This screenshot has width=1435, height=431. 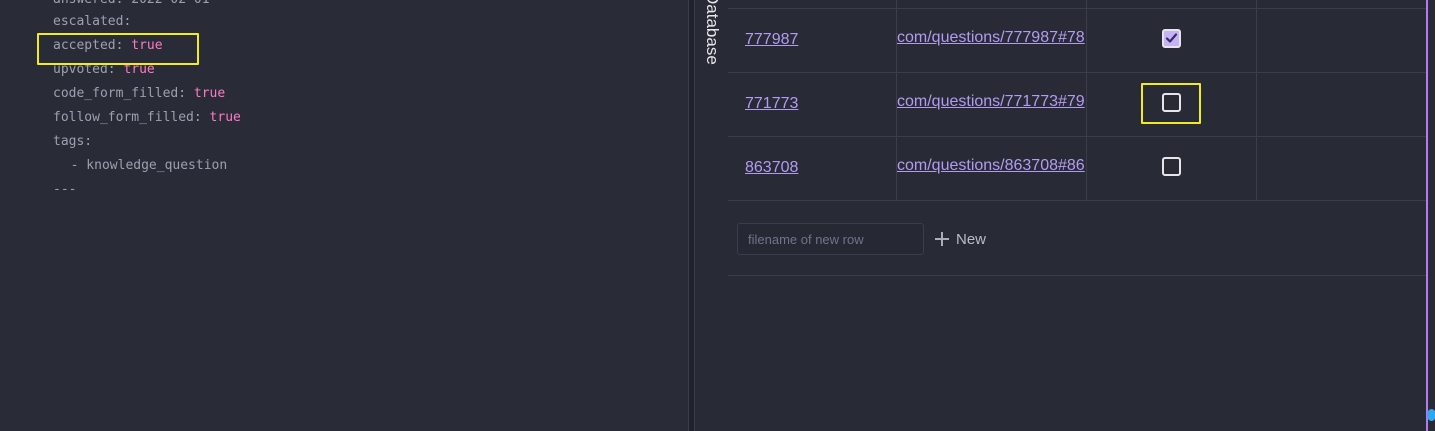 What do you see at coordinates (1431, 415) in the screenshot?
I see `scroll-indicator-dot` at bounding box center [1431, 415].